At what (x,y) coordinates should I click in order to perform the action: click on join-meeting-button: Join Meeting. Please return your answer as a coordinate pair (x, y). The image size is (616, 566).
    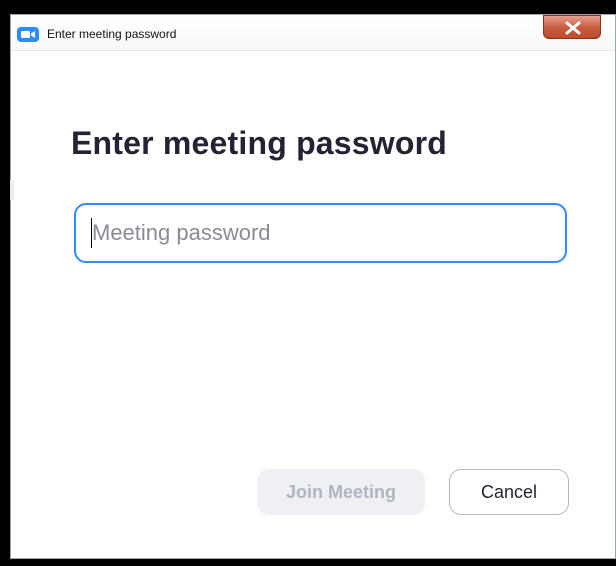
    Looking at the image, I should click on (341, 492).